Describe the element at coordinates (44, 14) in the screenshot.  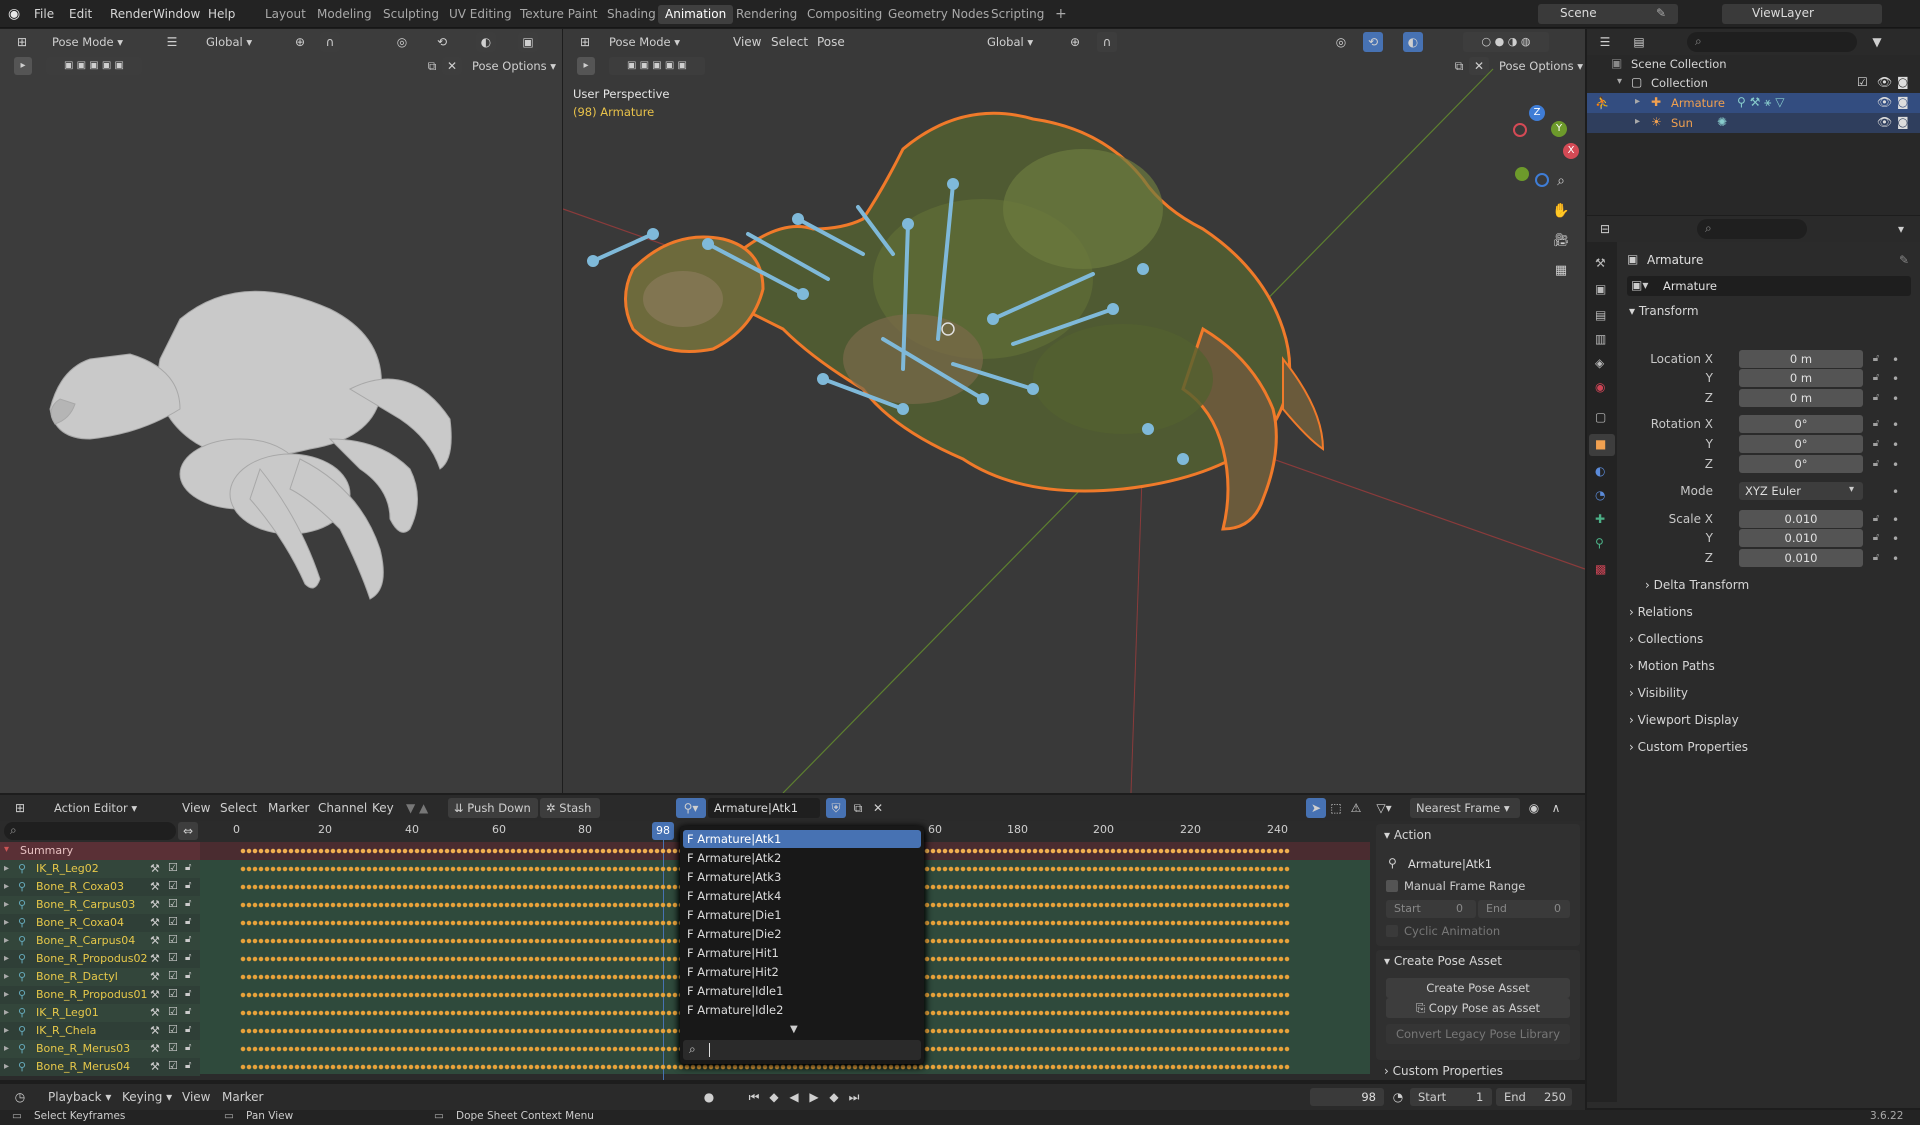
I see `menu-file: File` at that location.